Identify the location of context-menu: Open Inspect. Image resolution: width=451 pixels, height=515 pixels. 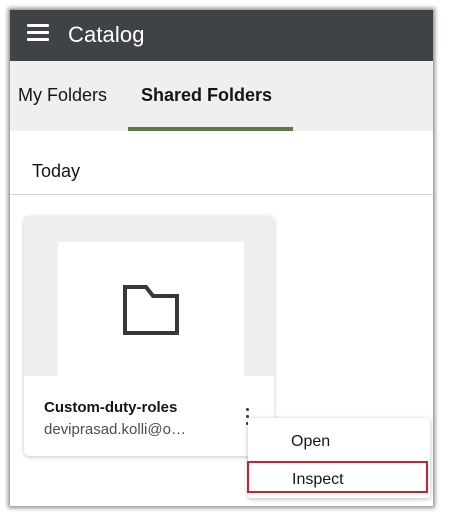
(338, 458).